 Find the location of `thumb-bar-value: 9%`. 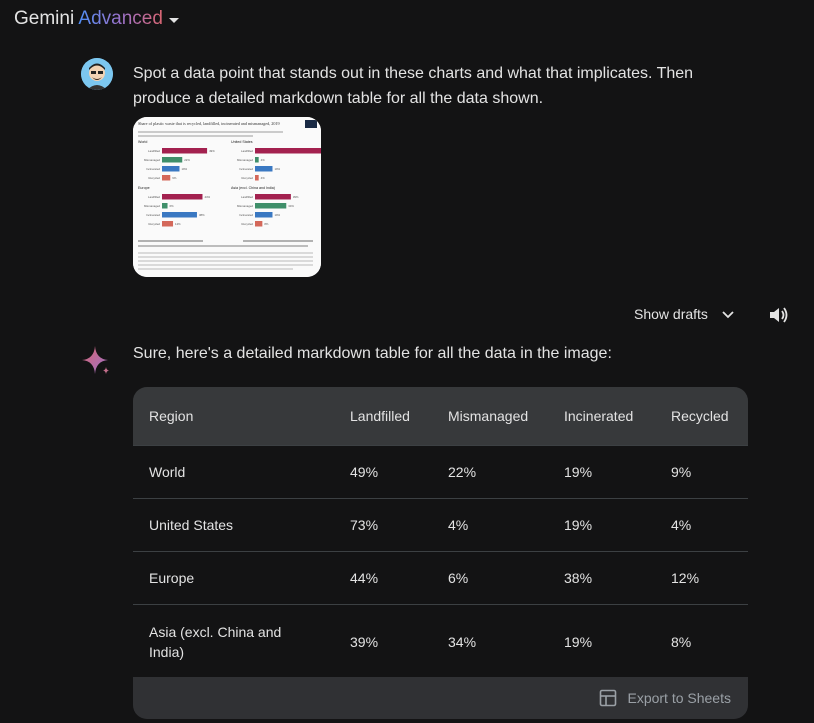

thumb-bar-value: 9% is located at coordinates (174, 178).